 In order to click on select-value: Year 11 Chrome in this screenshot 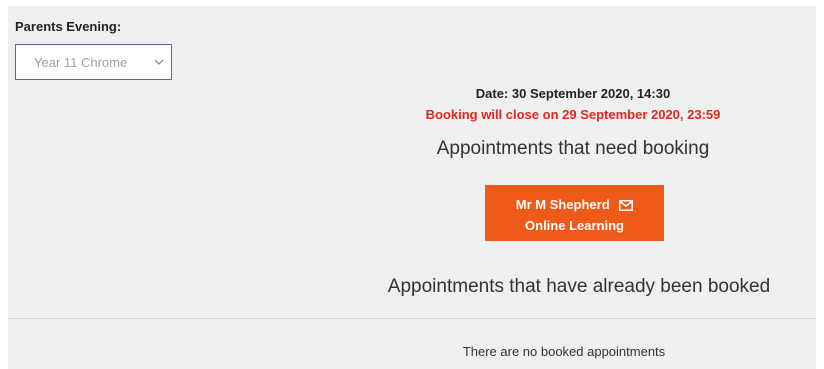, I will do `click(81, 62)`.